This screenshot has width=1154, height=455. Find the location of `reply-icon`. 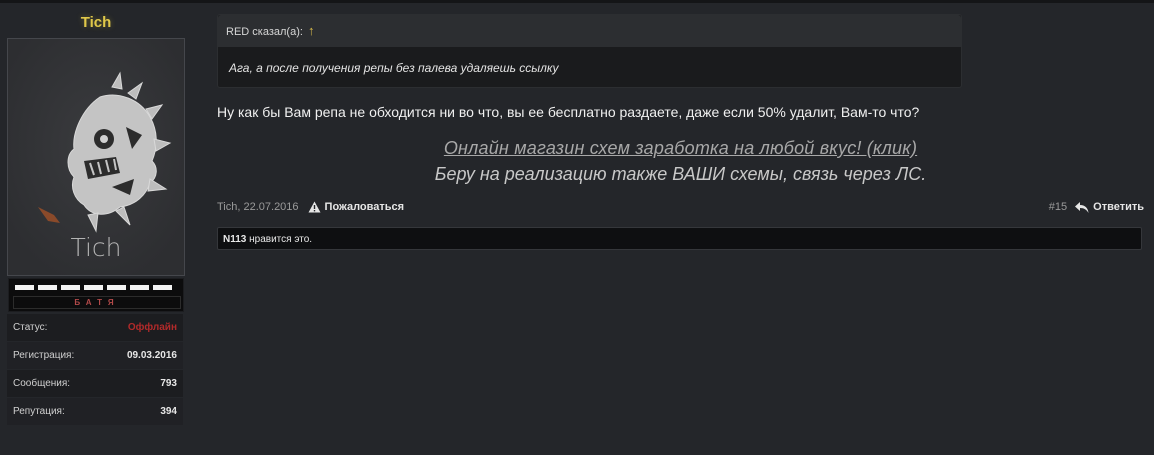

reply-icon is located at coordinates (1082, 207).